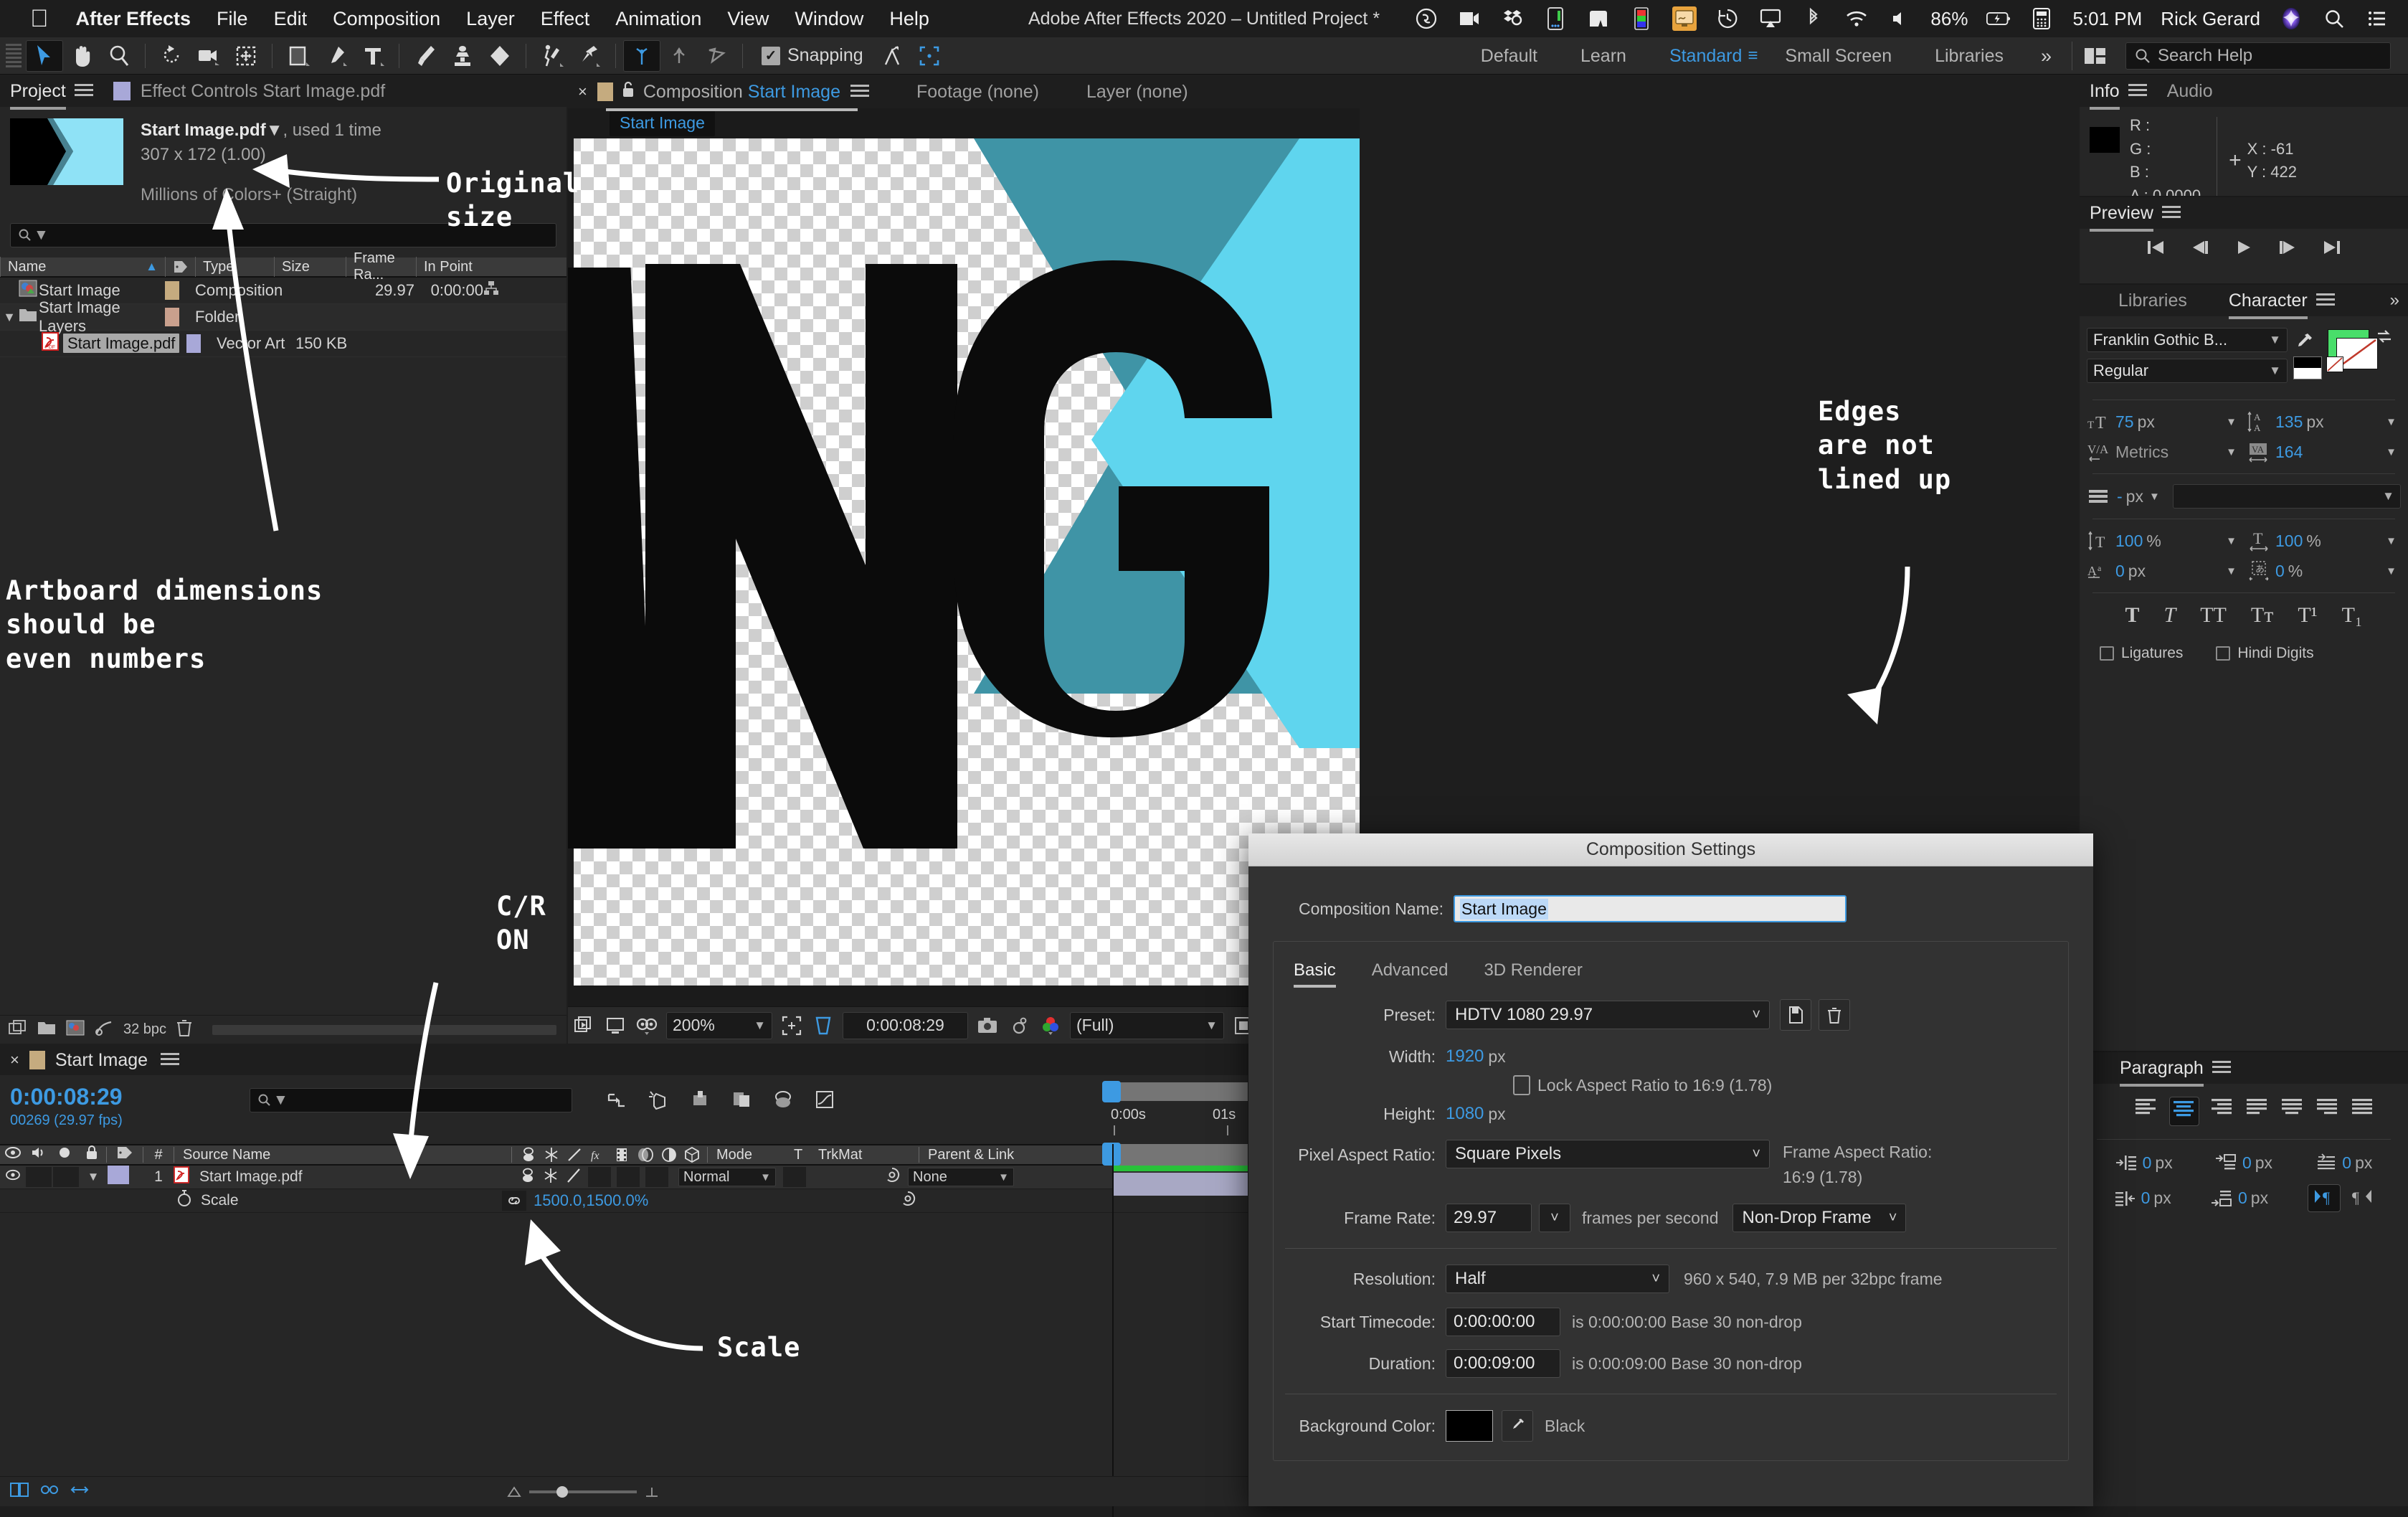 This screenshot has height=1517, width=2408. What do you see at coordinates (180, 267) in the screenshot?
I see `column-label` at bounding box center [180, 267].